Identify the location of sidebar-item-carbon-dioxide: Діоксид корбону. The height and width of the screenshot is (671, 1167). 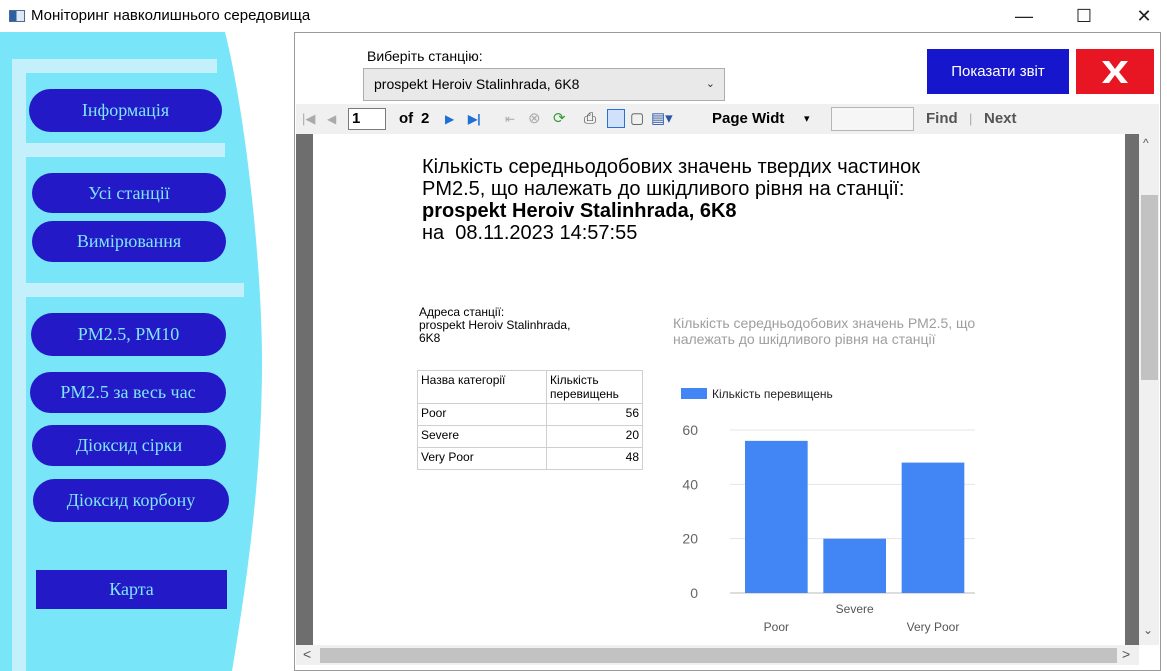
(131, 500).